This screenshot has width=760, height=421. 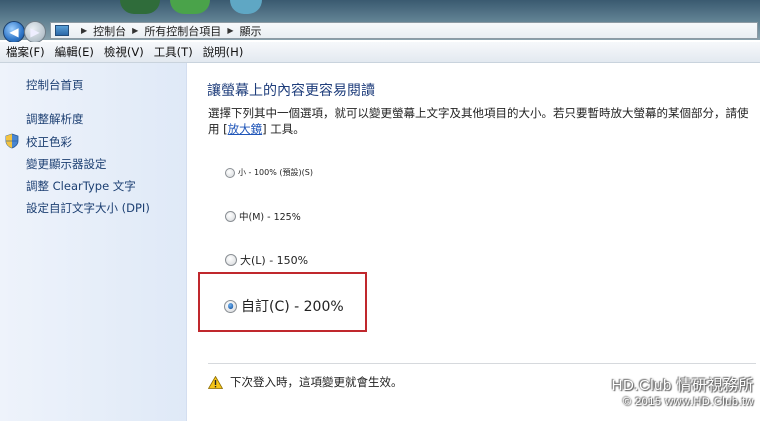 What do you see at coordinates (682, 385) in the screenshot?
I see `watermark-title: HD.Club 情研視務所` at bounding box center [682, 385].